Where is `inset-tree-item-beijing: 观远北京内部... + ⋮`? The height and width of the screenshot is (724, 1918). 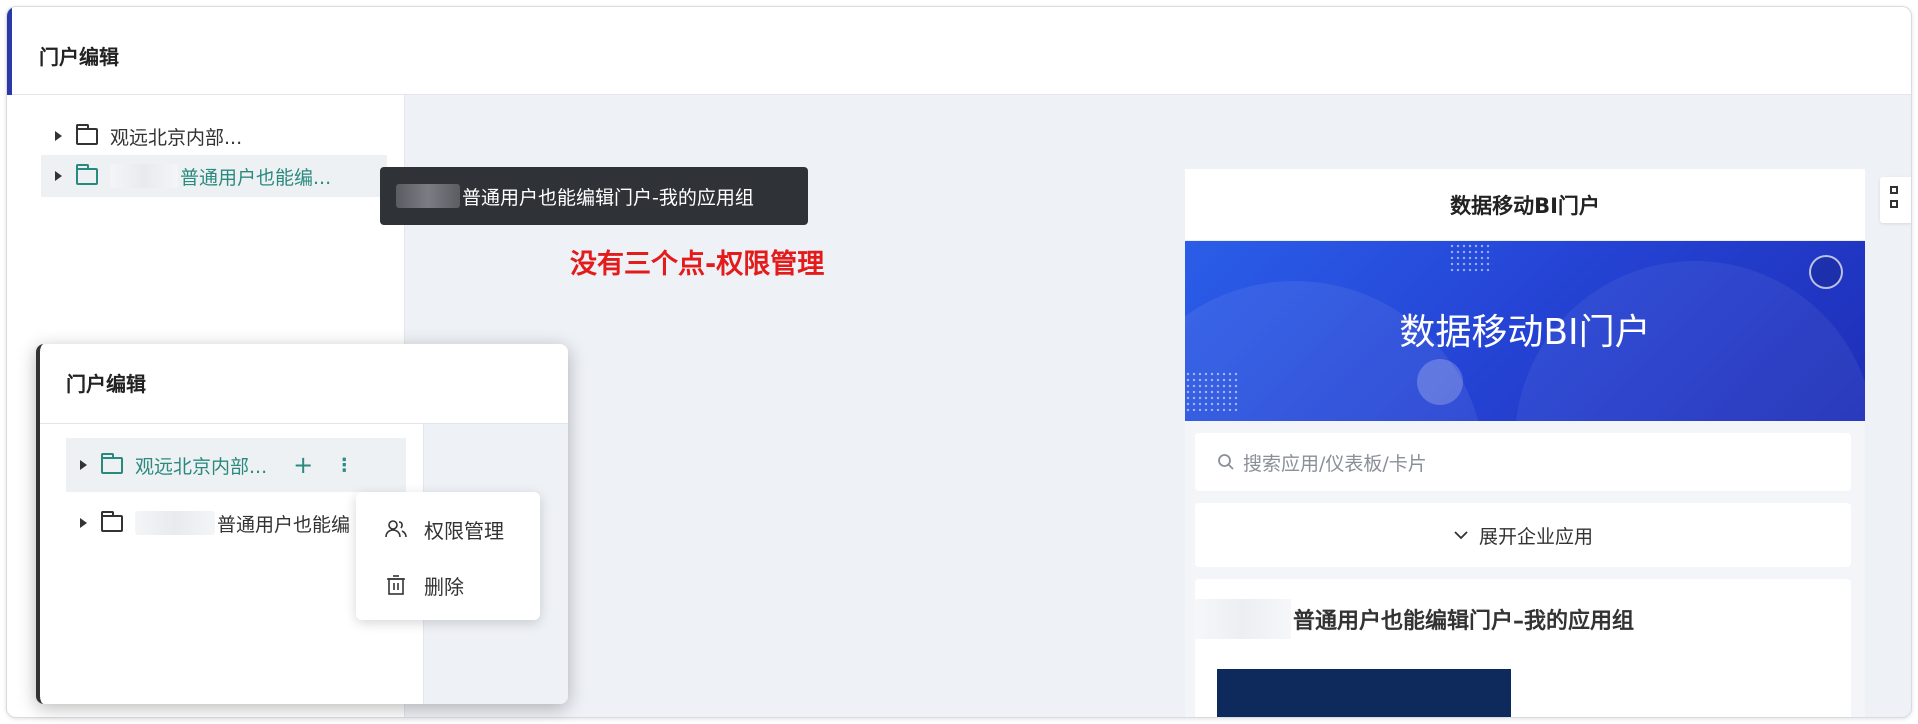
inset-tree-item-beijing: 观远北京内部... + ⋮ is located at coordinates (236, 465).